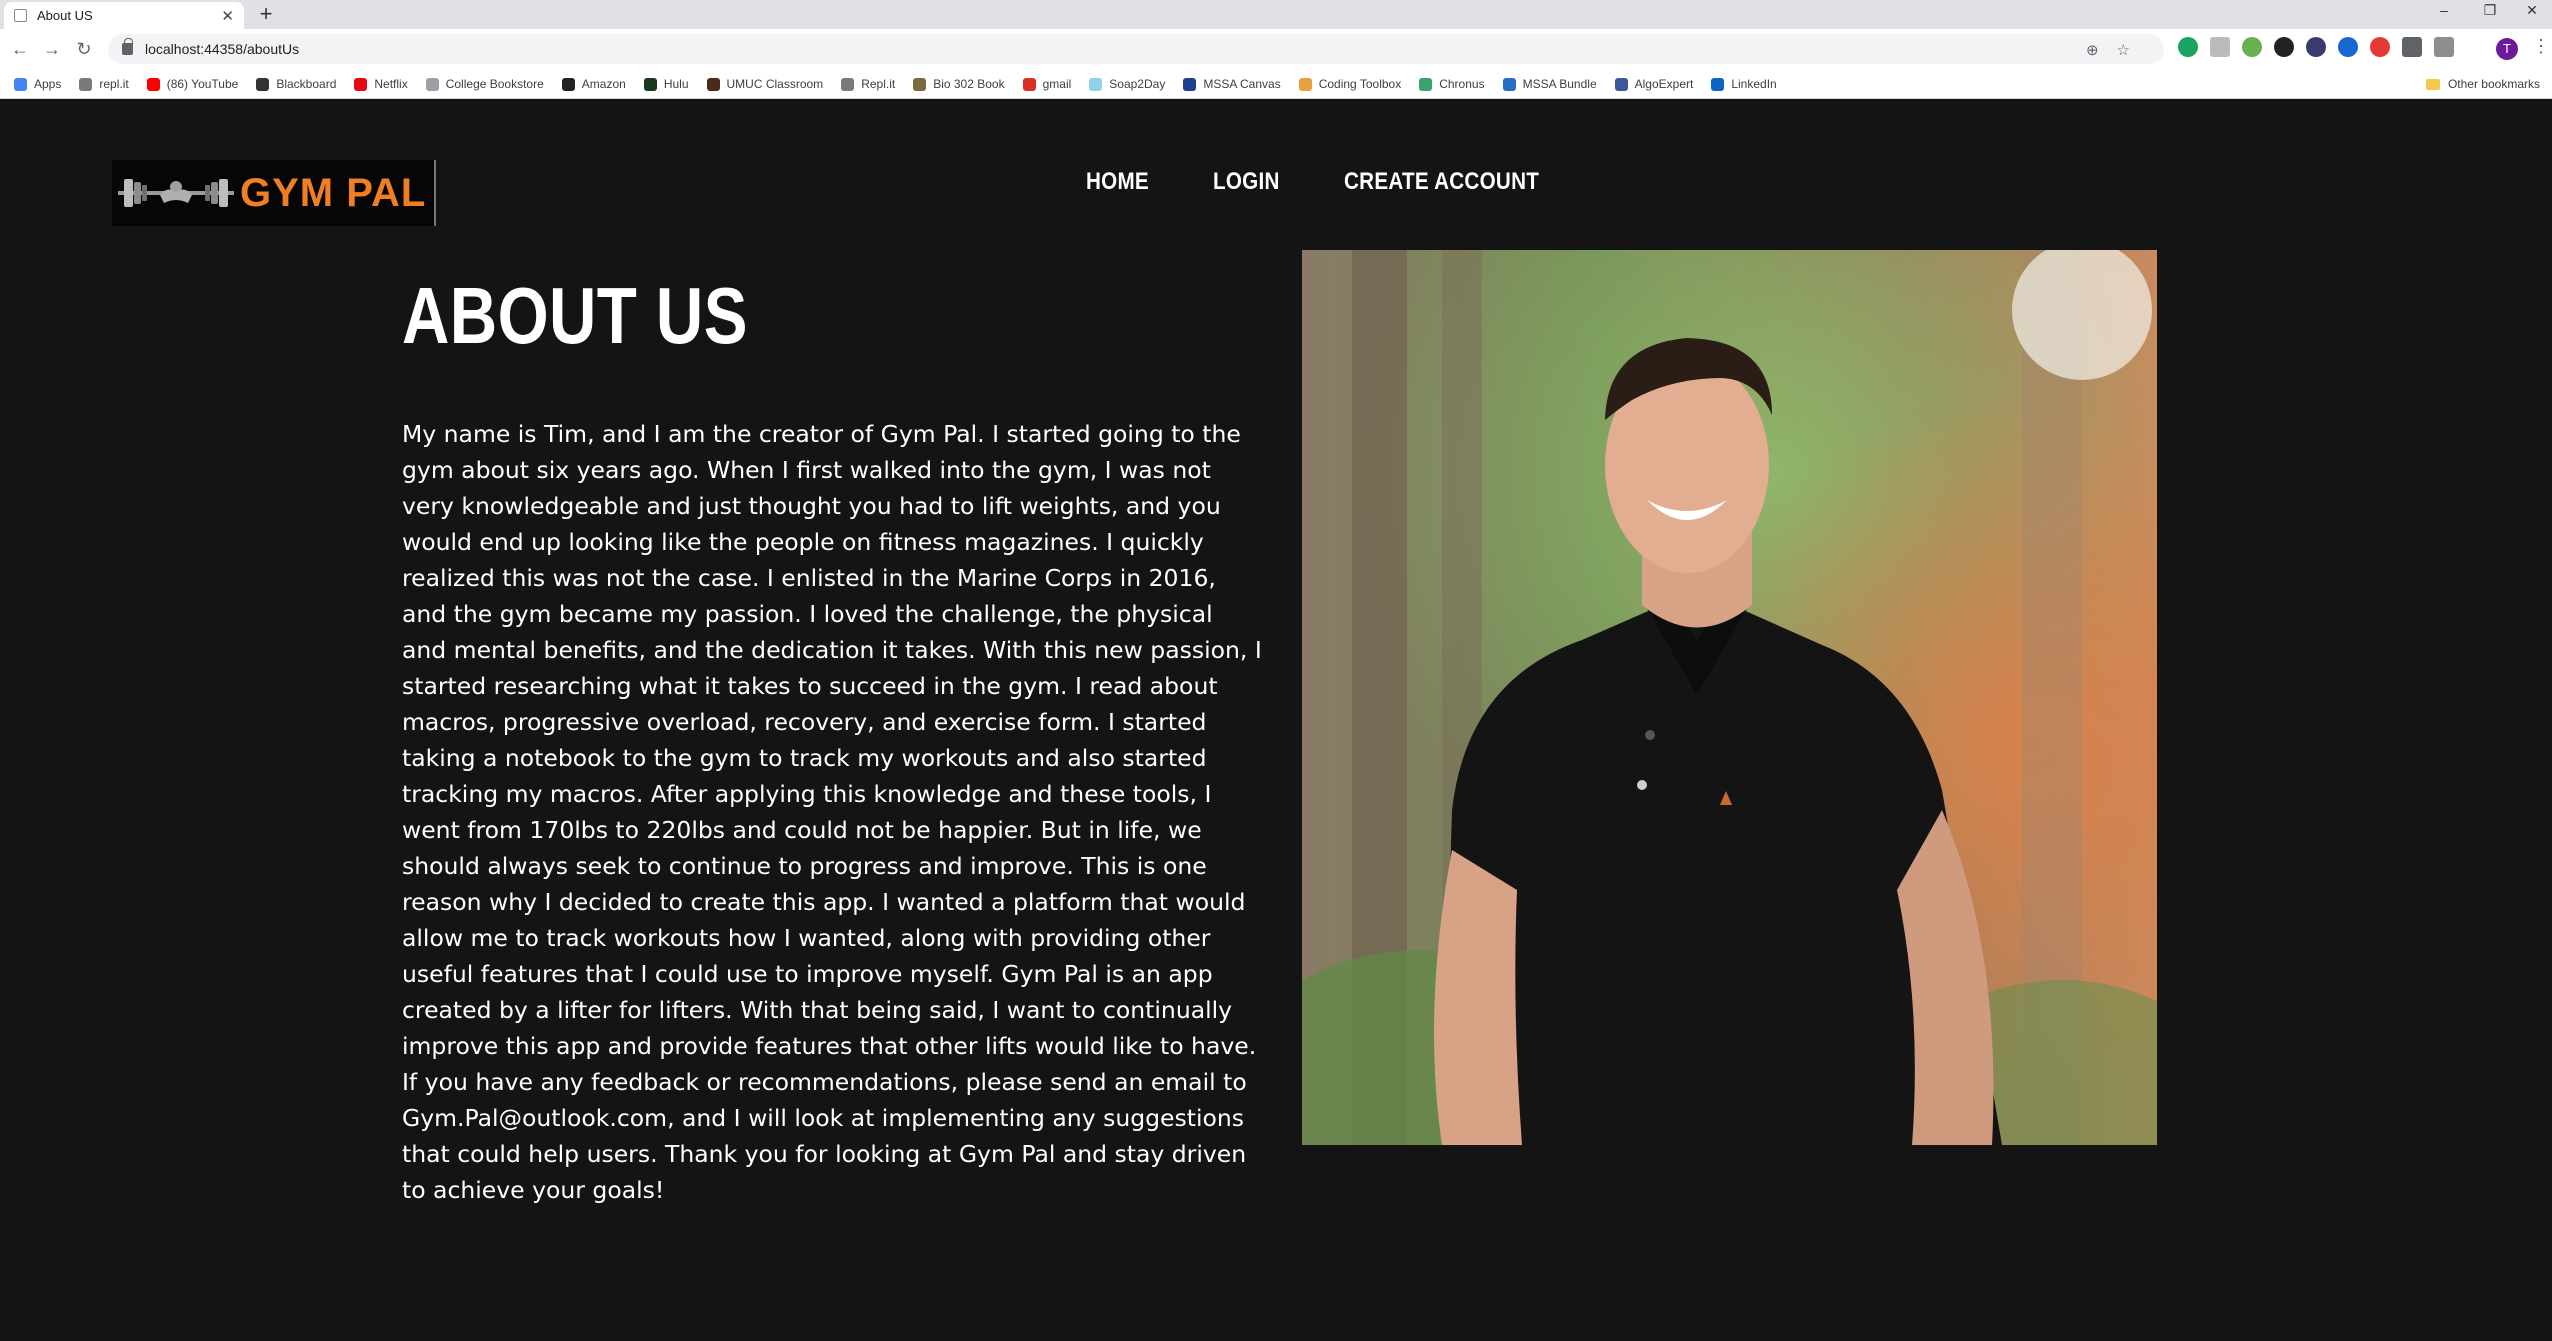  Describe the element at coordinates (2188, 47) in the screenshot. I see `extension-grammarly-icon` at that location.